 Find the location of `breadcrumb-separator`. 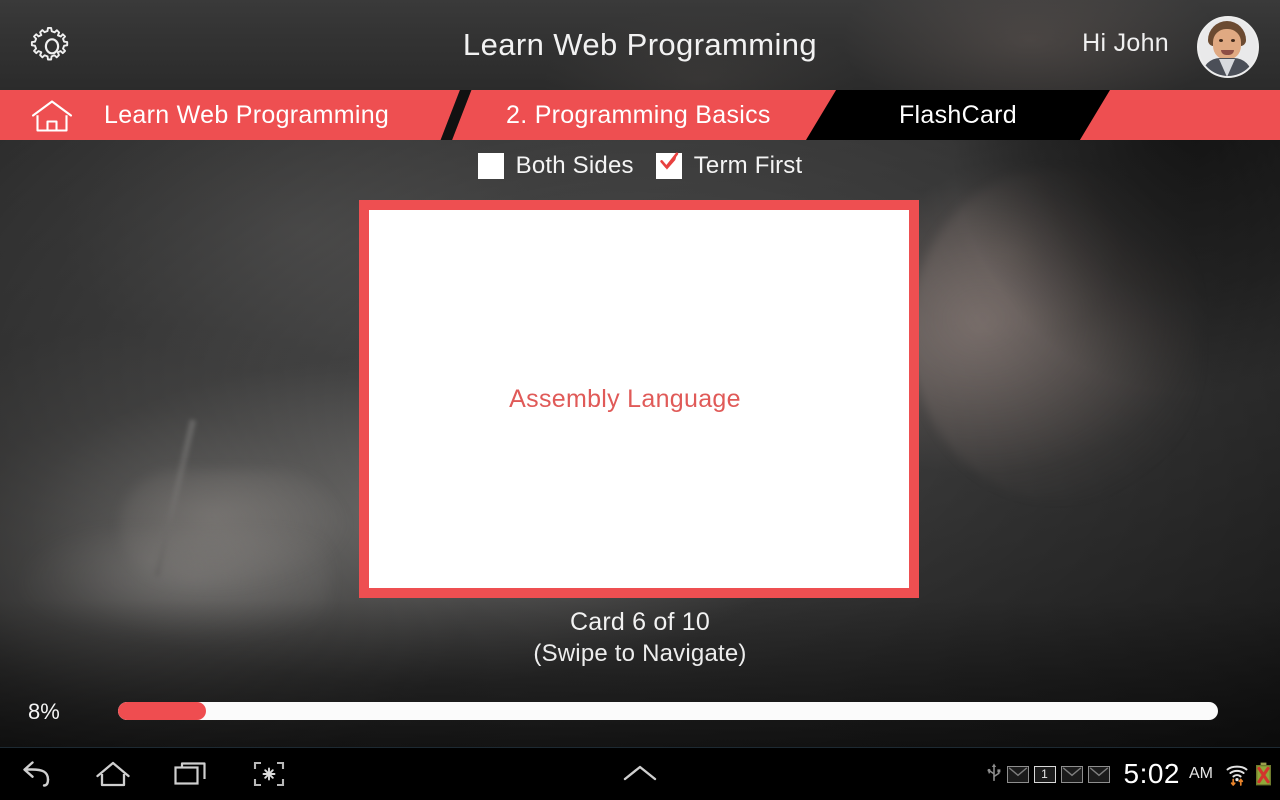

breadcrumb-separator is located at coordinates (456, 115).